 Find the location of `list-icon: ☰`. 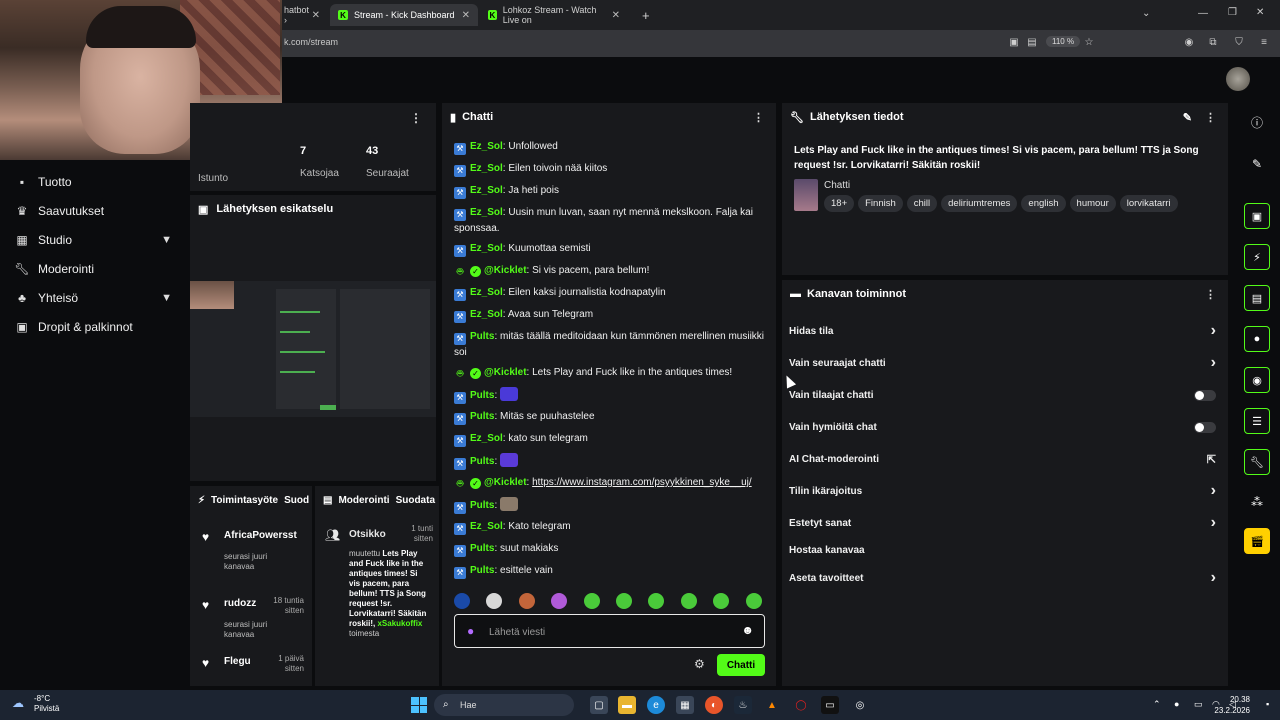

list-icon: ☰ is located at coordinates (1257, 421).